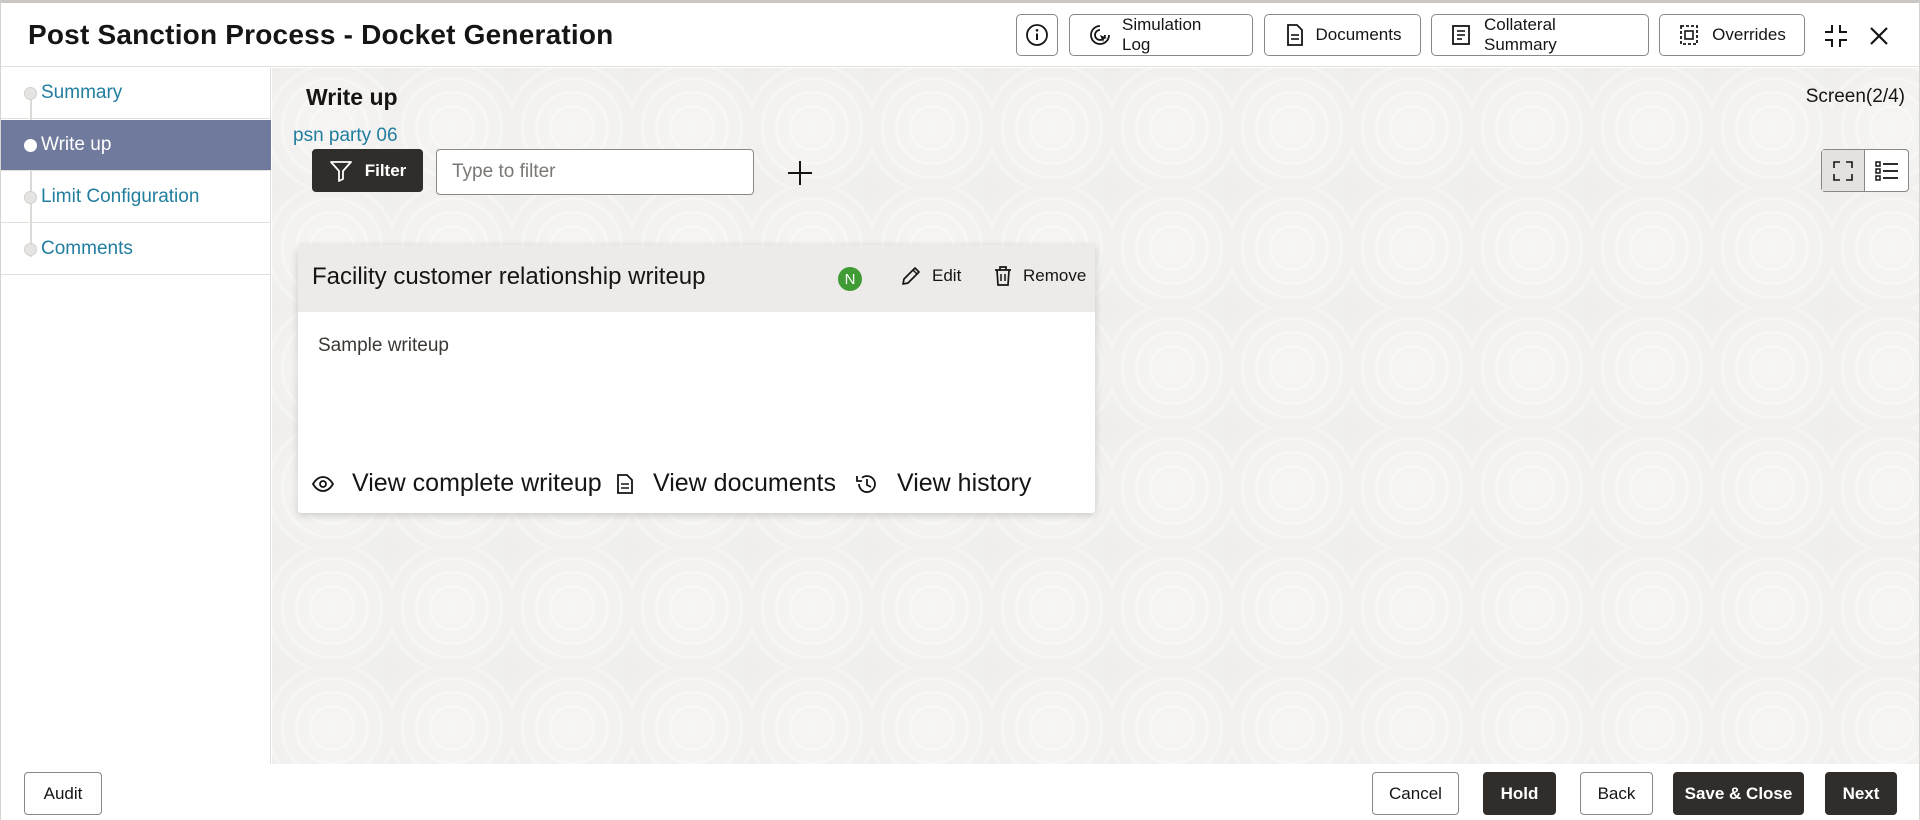 This screenshot has height=820, width=1920. I want to click on add-writeup-button, so click(800, 173).